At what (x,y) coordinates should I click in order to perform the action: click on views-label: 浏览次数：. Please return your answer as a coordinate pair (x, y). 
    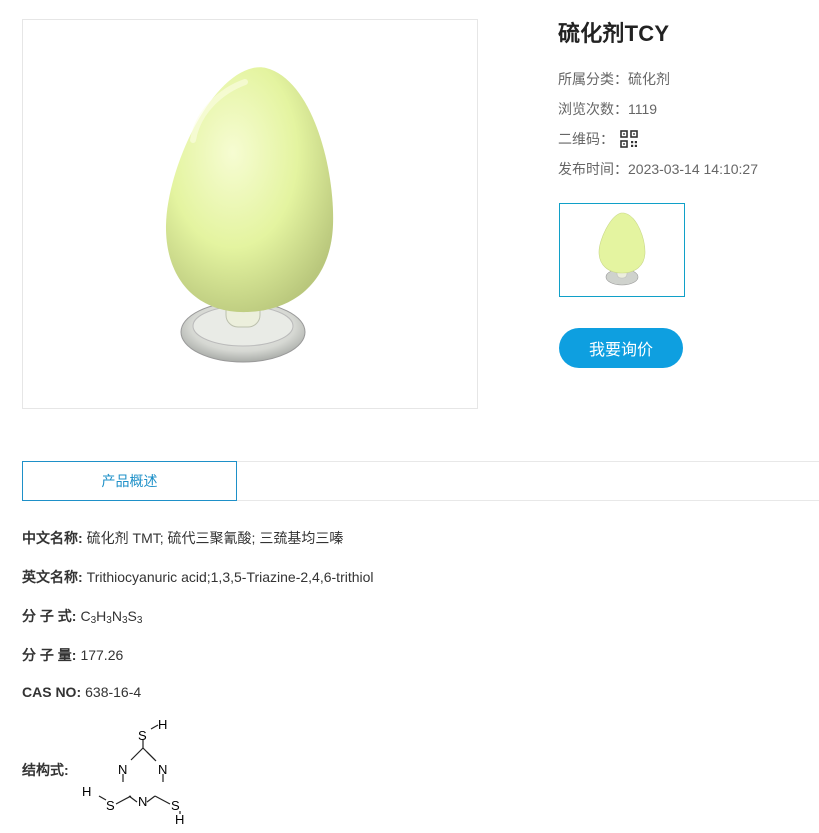
    Looking at the image, I should click on (593, 109).